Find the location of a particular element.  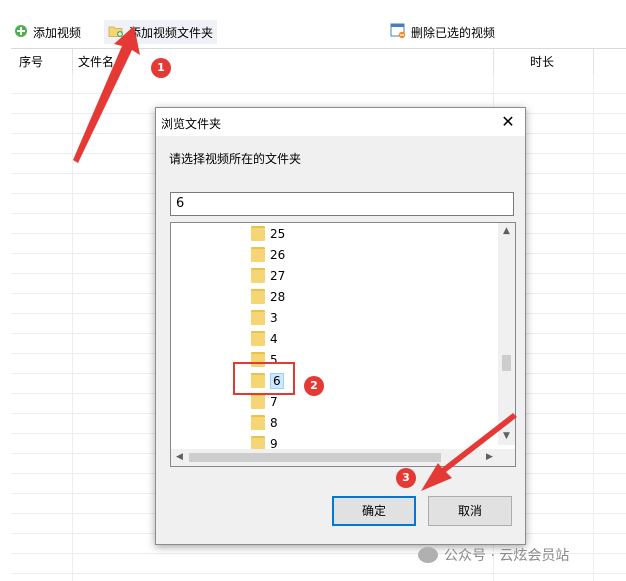

column-header-duration: 时长 is located at coordinates (542, 62).